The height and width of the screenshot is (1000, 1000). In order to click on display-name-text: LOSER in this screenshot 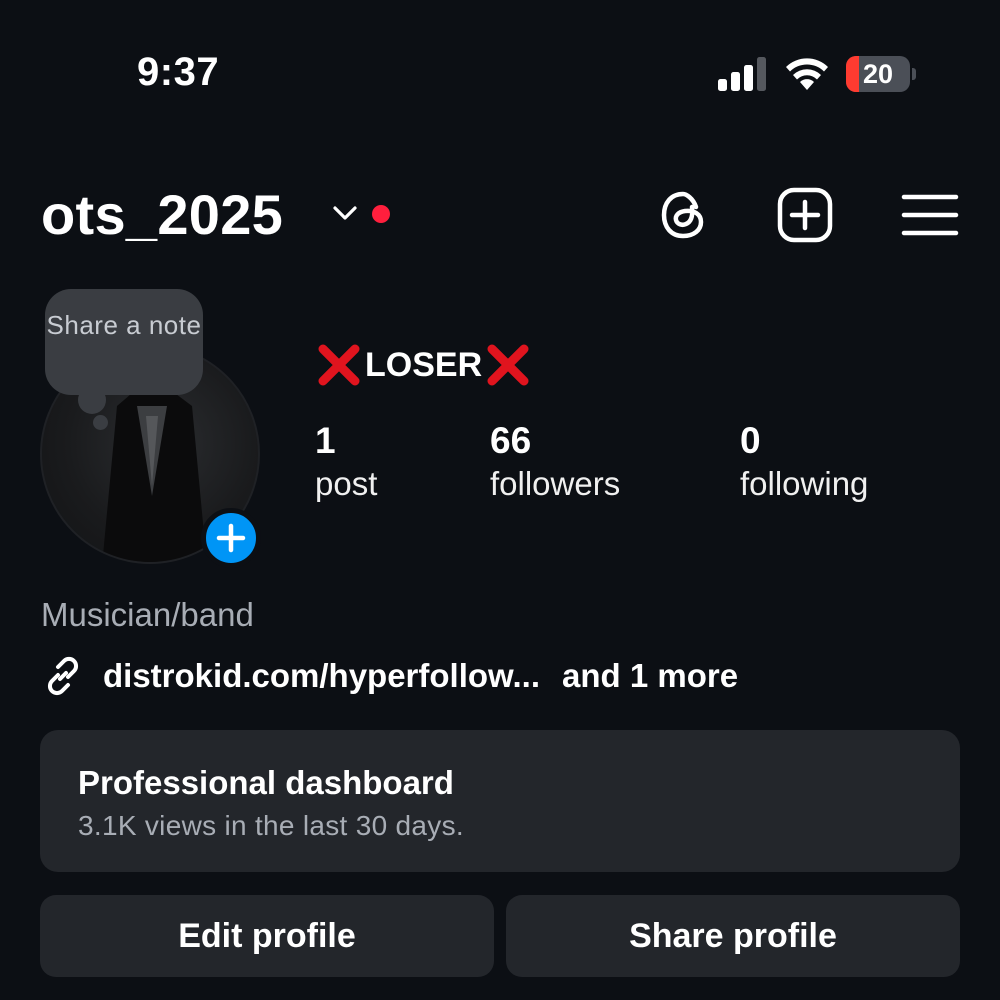, I will do `click(424, 364)`.